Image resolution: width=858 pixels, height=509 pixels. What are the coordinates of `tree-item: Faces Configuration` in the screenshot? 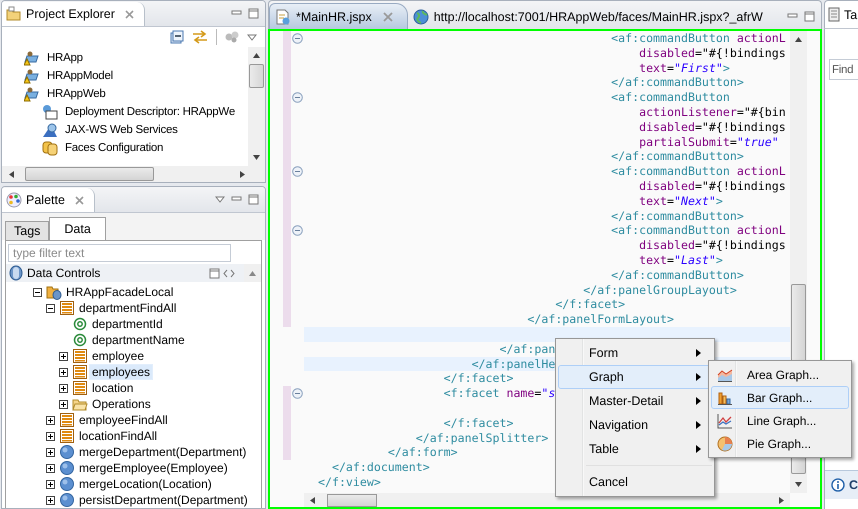 It's located at (114, 148).